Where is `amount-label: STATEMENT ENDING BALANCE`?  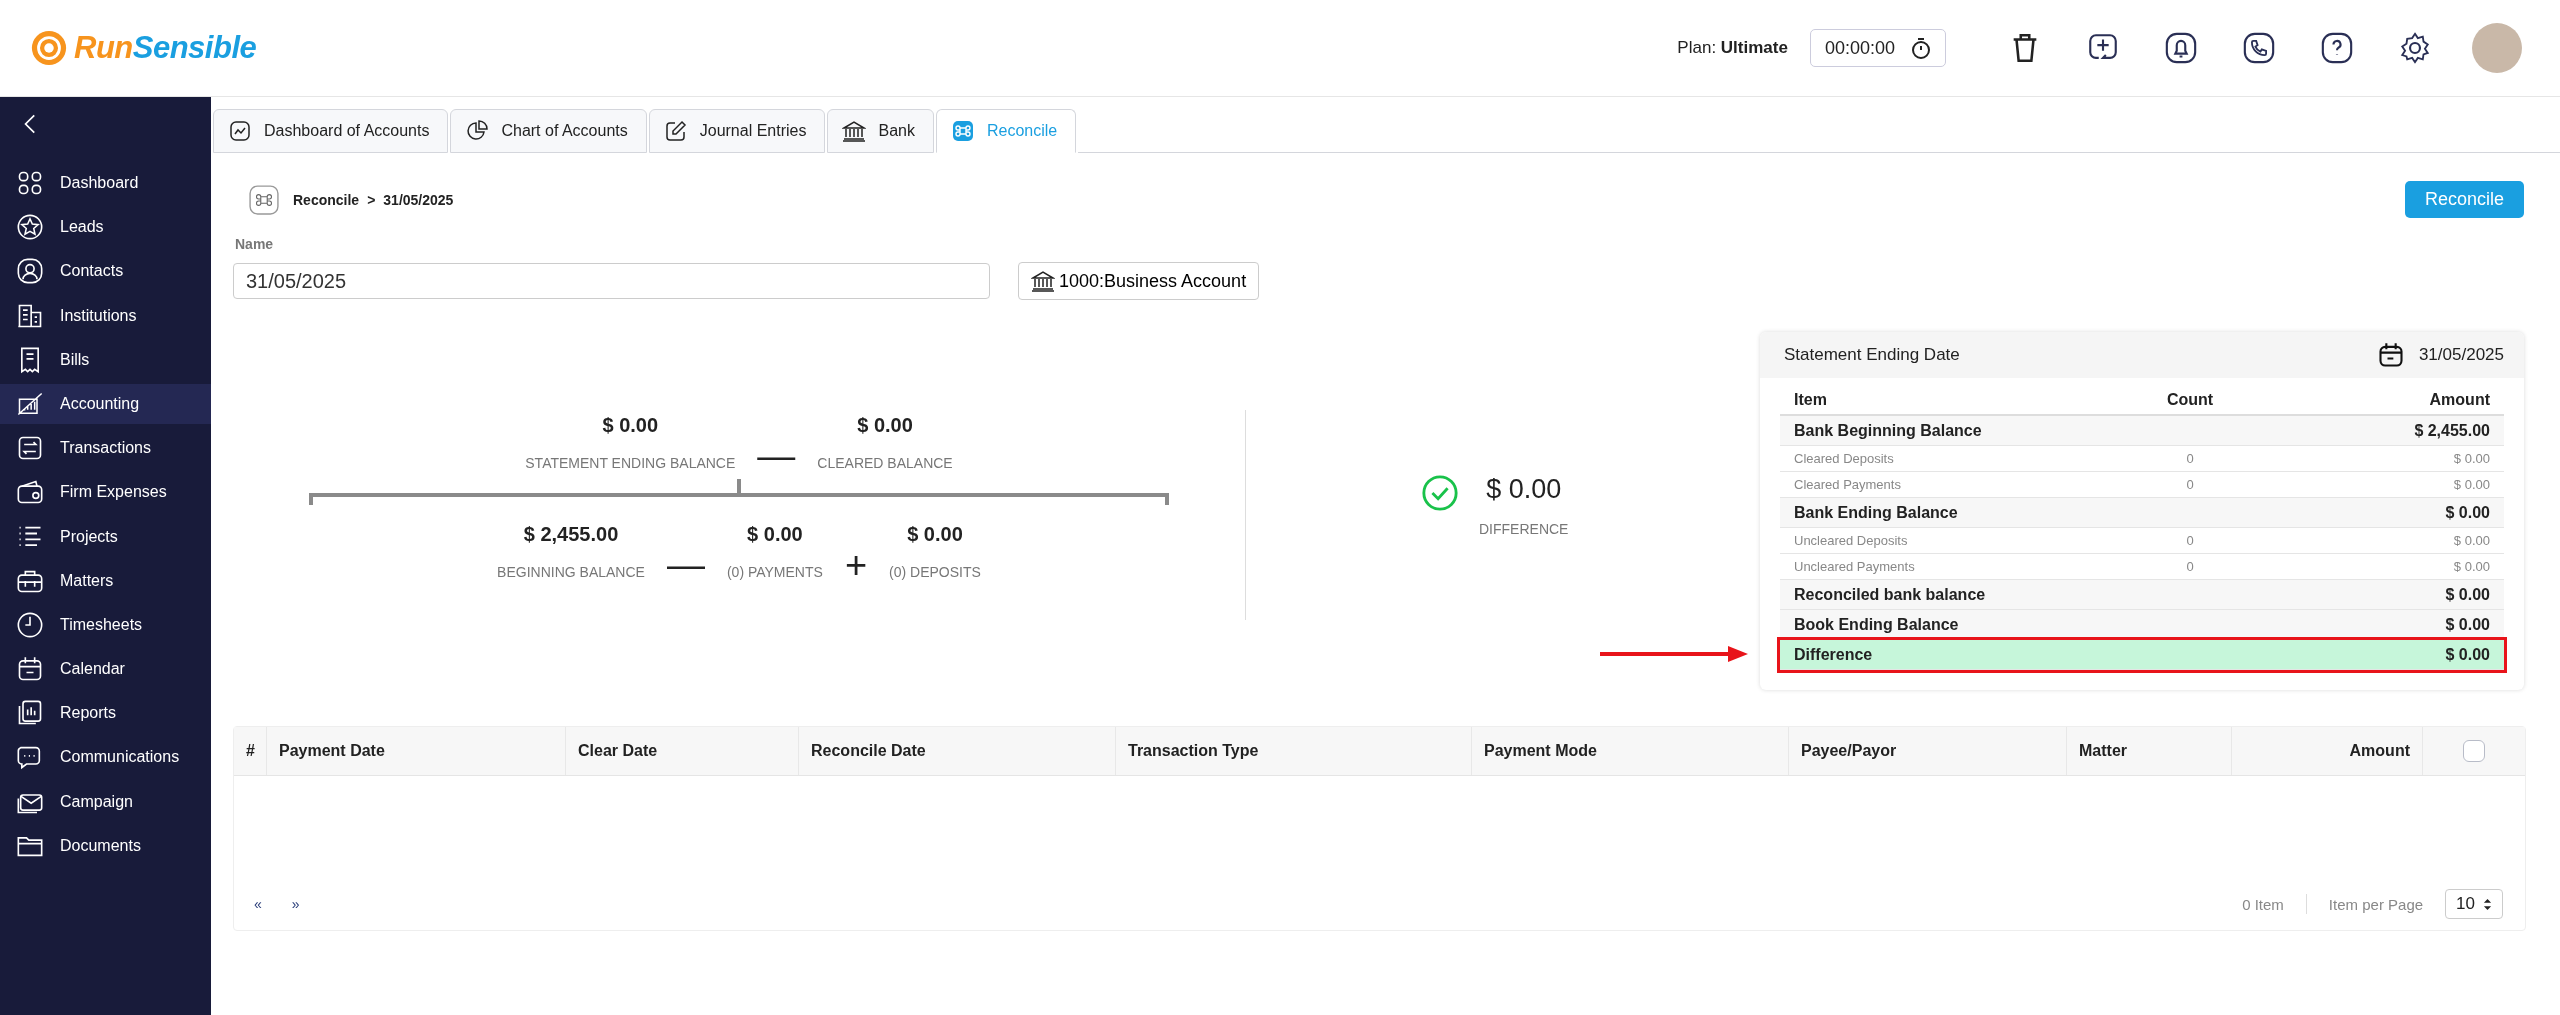 amount-label: STATEMENT ENDING BALANCE is located at coordinates (630, 463).